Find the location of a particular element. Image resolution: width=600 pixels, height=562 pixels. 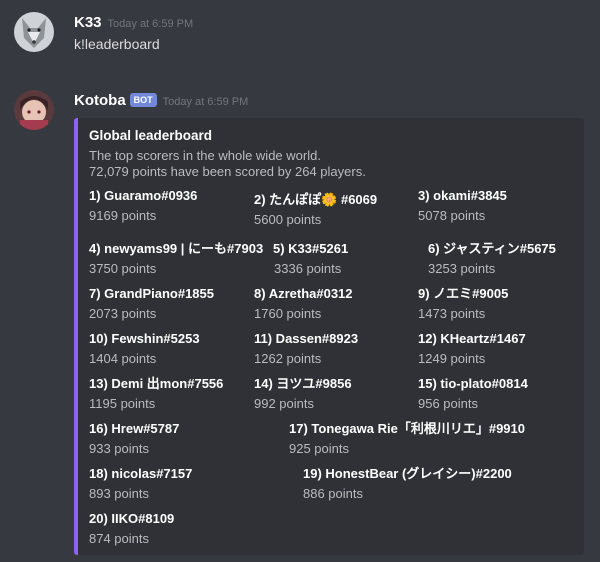

leaderboard-field: 7) GrandPiano#1855 2073 points is located at coordinates (151, 304).